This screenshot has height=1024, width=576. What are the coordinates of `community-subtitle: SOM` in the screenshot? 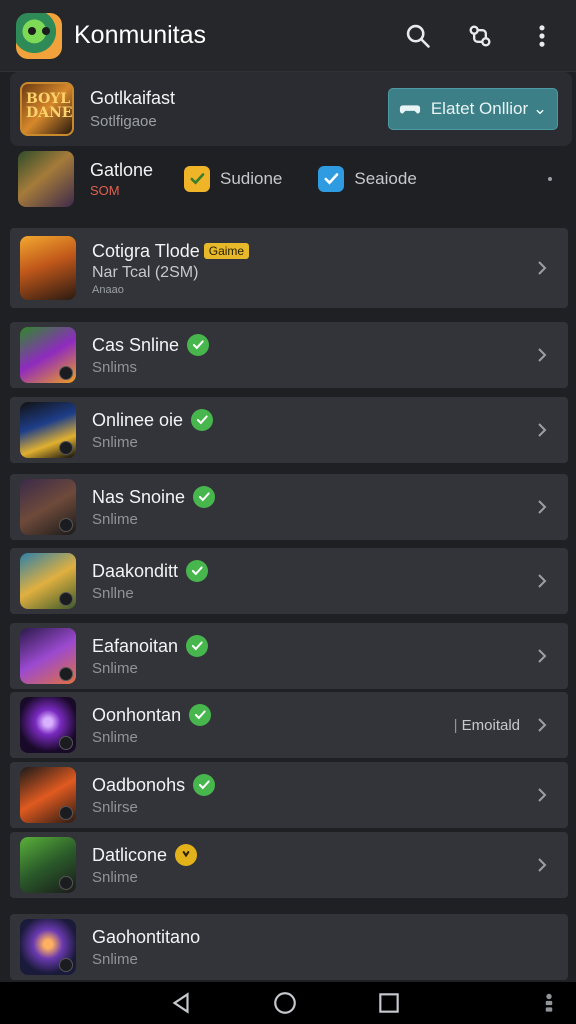 It's located at (105, 190).